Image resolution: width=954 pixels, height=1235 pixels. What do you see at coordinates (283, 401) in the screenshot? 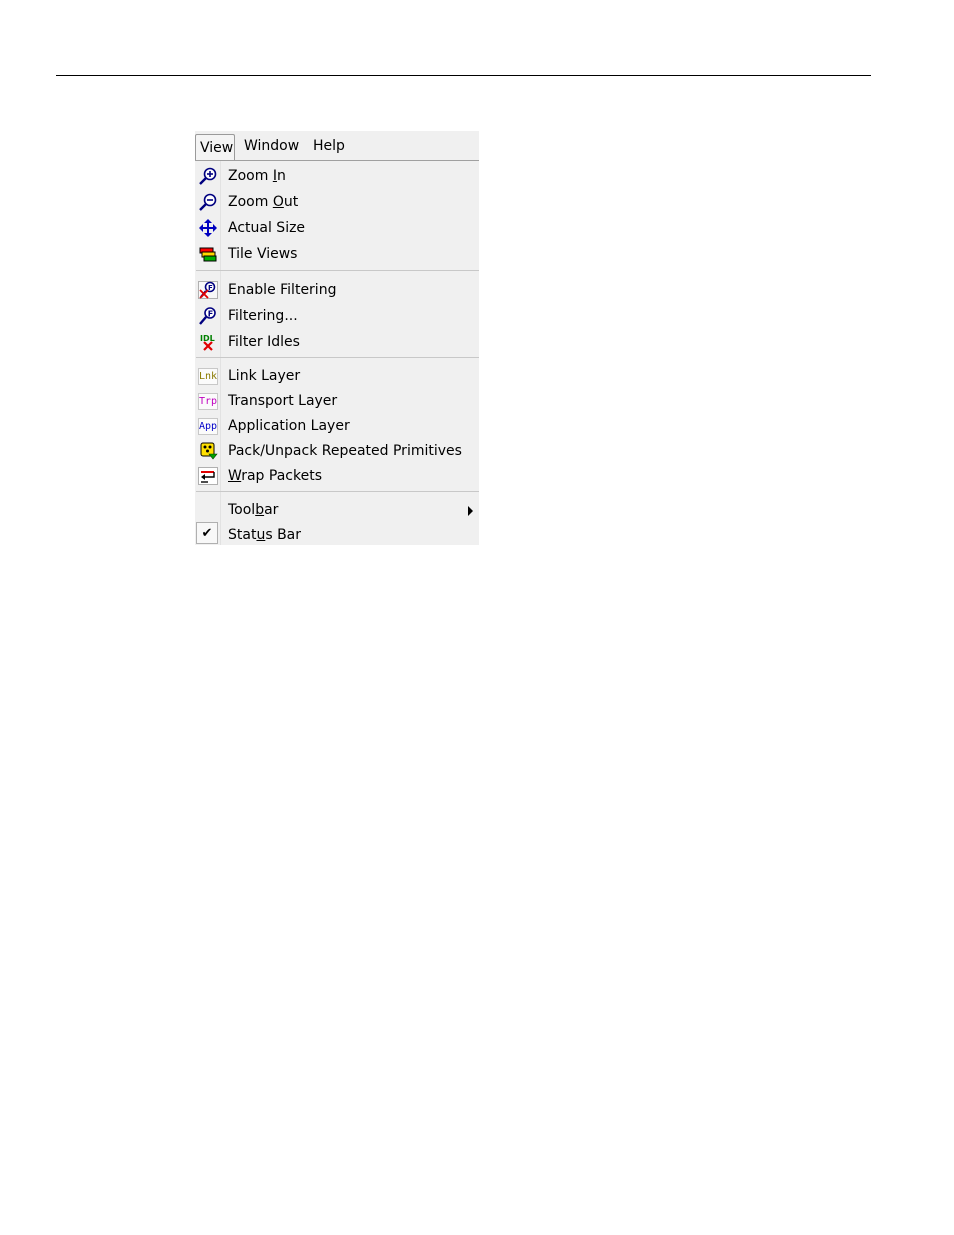
I see `transport-layer-label: Transport Layer` at bounding box center [283, 401].